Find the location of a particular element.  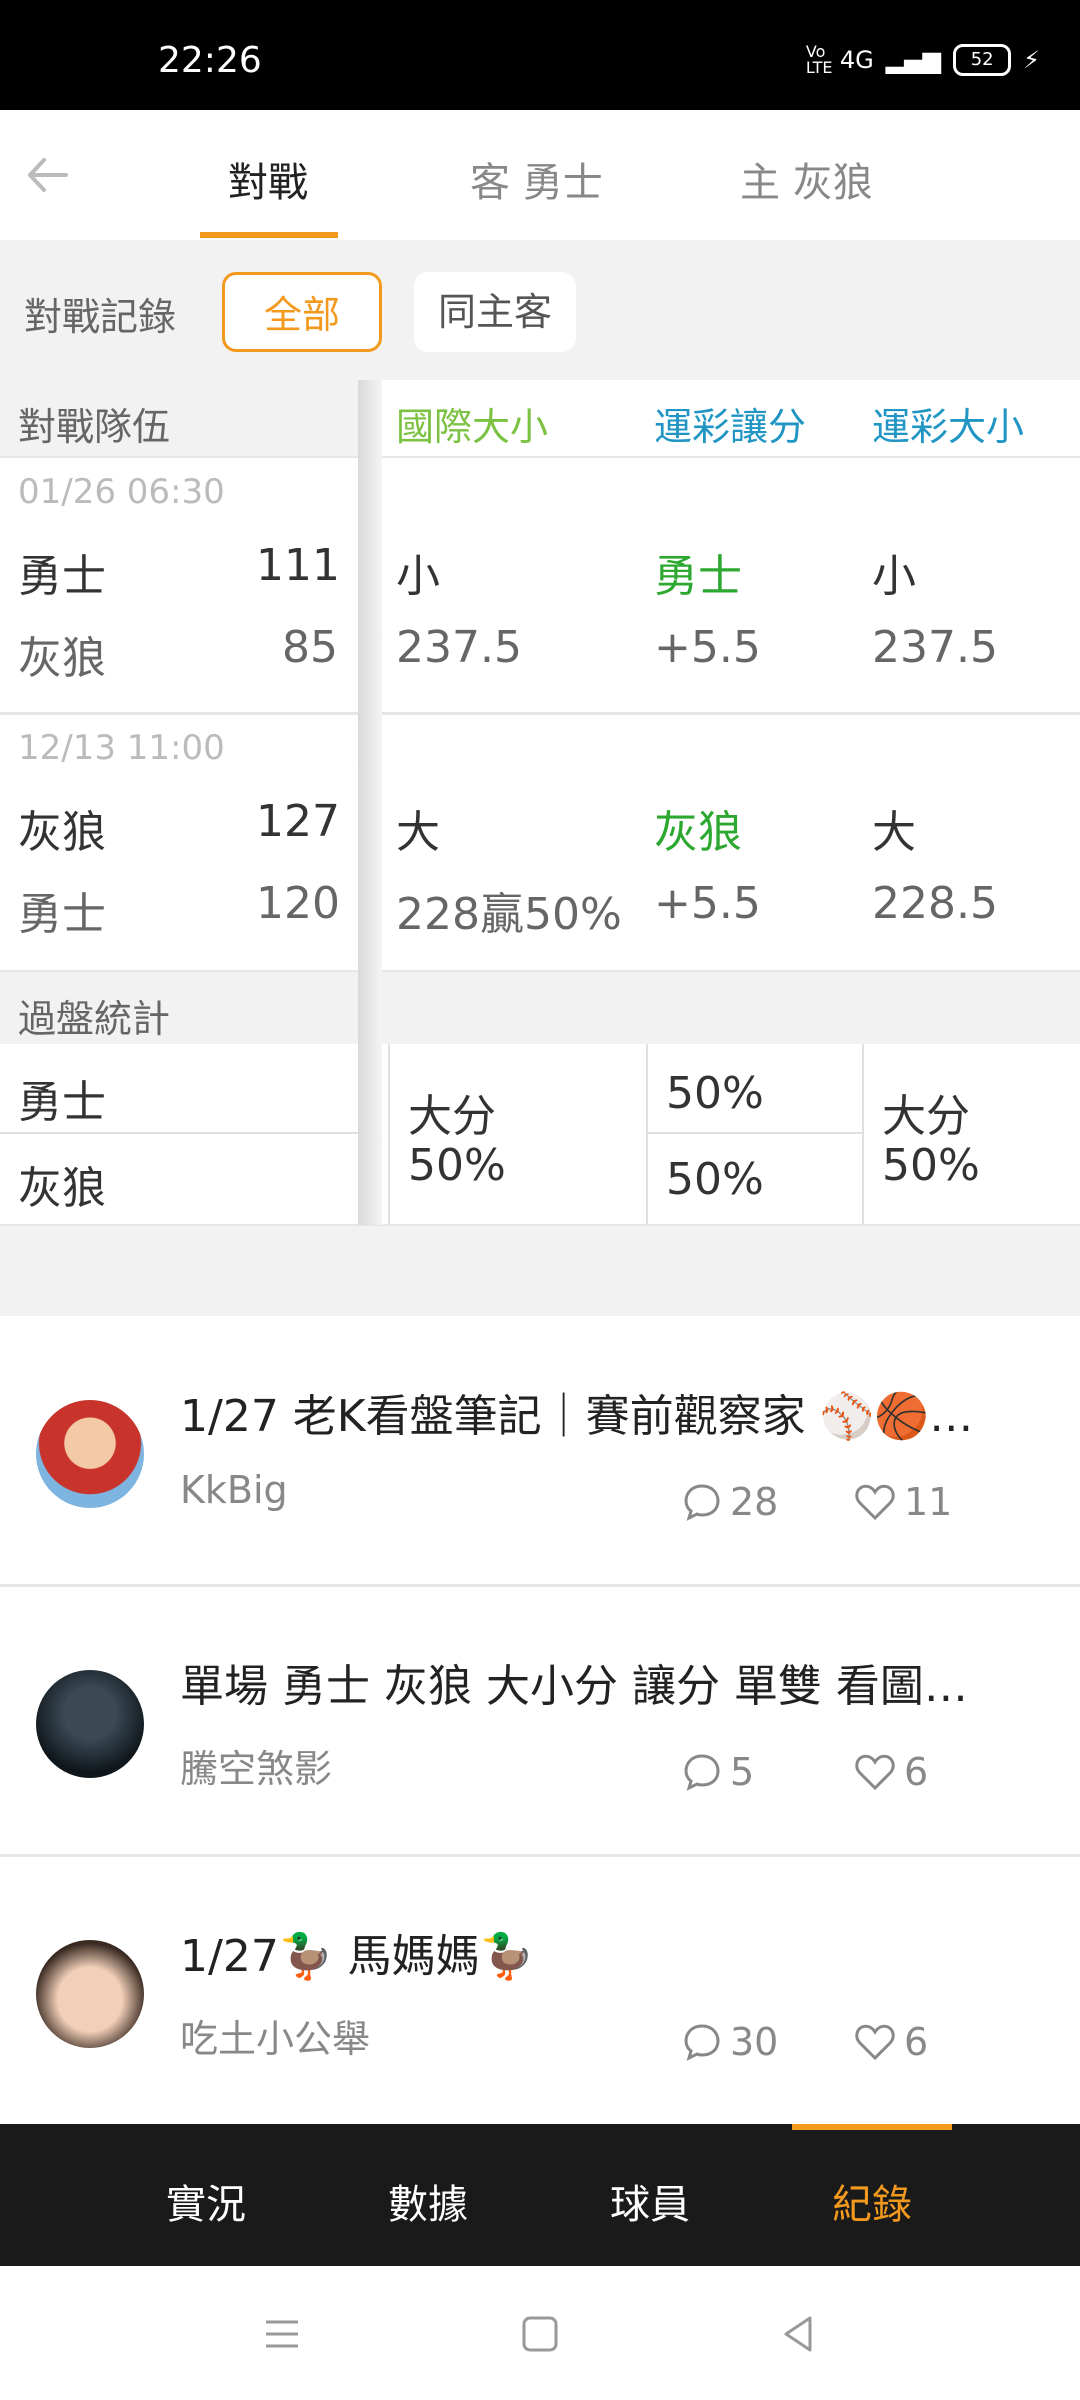

stats-total-label: 大分 is located at coordinates (926, 1116).